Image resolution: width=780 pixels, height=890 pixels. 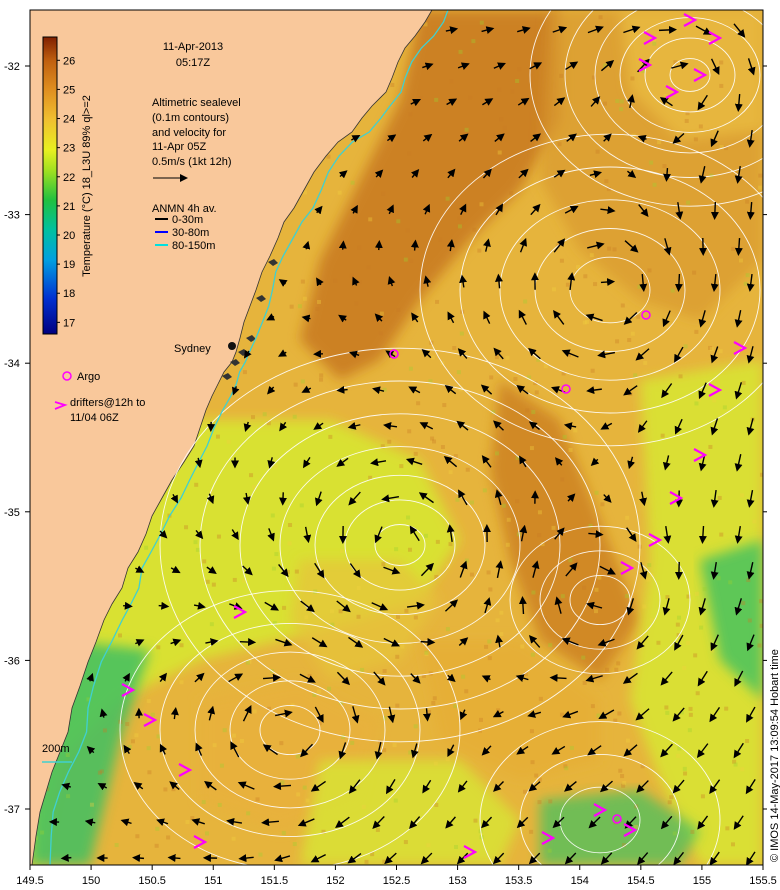 What do you see at coordinates (94, 418) in the screenshot?
I see `drifters-line-2: 11/04 06Z` at bounding box center [94, 418].